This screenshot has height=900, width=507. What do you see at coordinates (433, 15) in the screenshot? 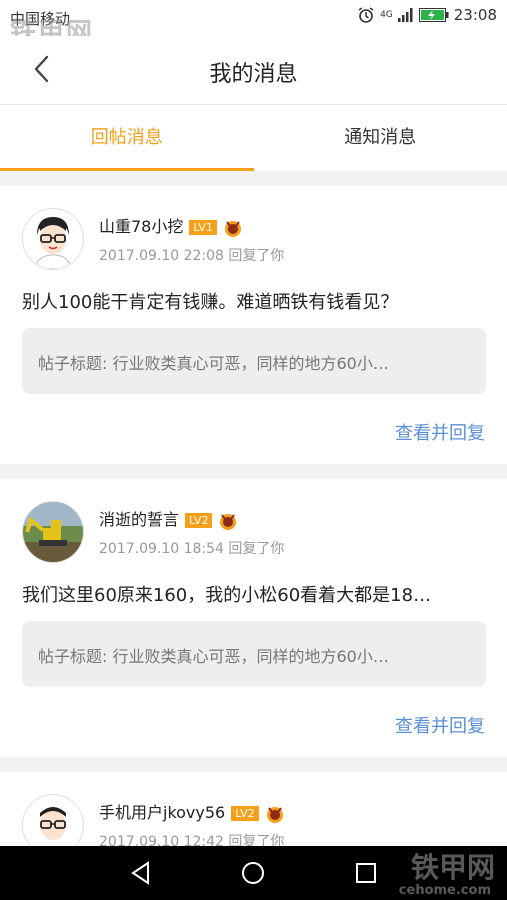
I see `battery-icon` at bounding box center [433, 15].